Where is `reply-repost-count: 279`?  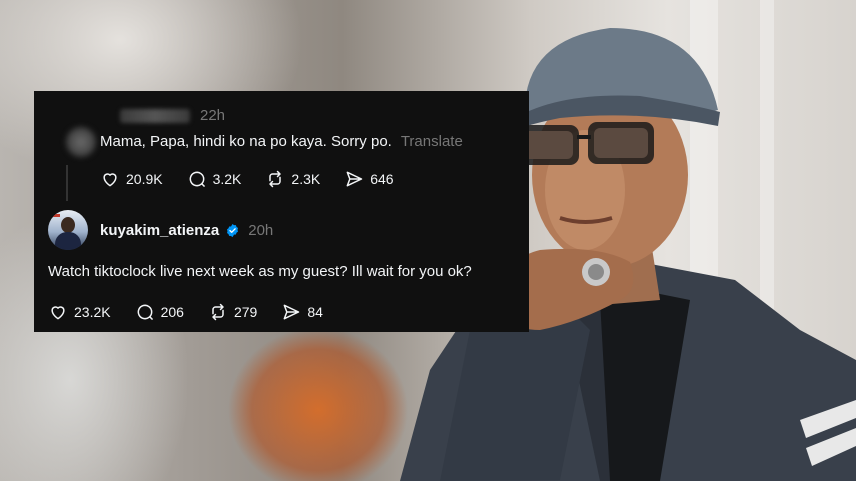 reply-repost-count: 279 is located at coordinates (245, 312).